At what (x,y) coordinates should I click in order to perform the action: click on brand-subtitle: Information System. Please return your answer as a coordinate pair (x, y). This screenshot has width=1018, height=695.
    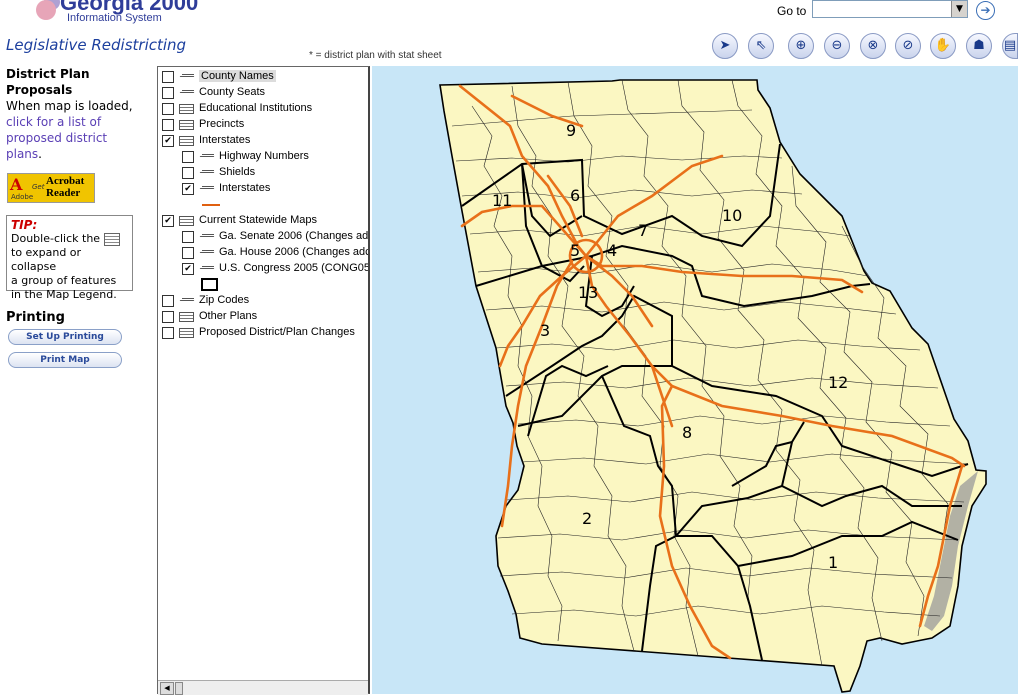
    Looking at the image, I should click on (114, 18).